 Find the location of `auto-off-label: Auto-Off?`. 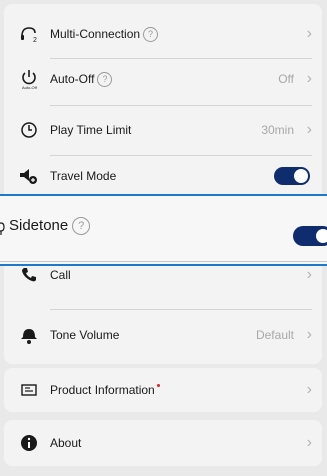

auto-off-label: Auto-Off? is located at coordinates (81, 79).